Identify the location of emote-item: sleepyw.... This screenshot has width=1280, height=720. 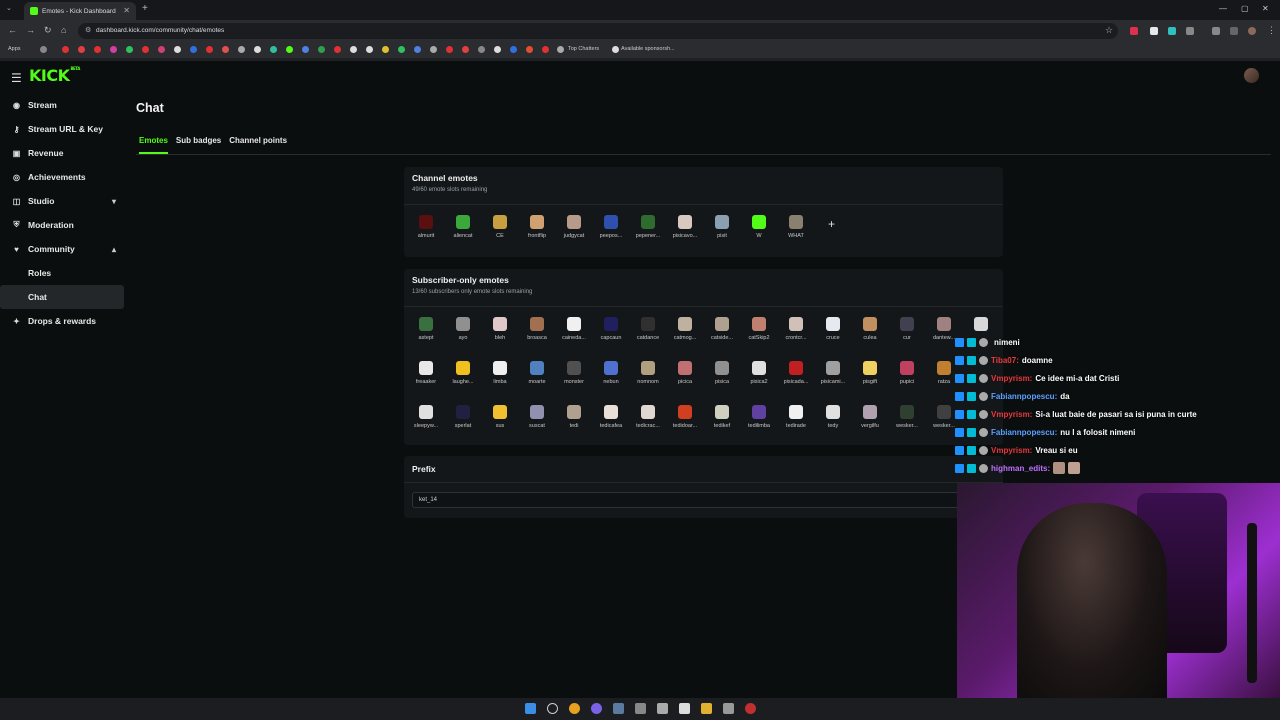
(426, 417).